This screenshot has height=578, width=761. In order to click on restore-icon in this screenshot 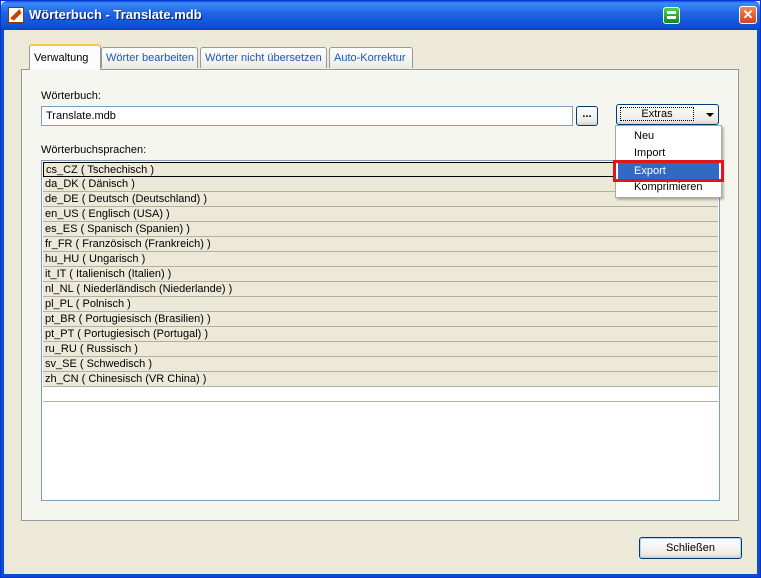, I will do `click(671, 15)`.